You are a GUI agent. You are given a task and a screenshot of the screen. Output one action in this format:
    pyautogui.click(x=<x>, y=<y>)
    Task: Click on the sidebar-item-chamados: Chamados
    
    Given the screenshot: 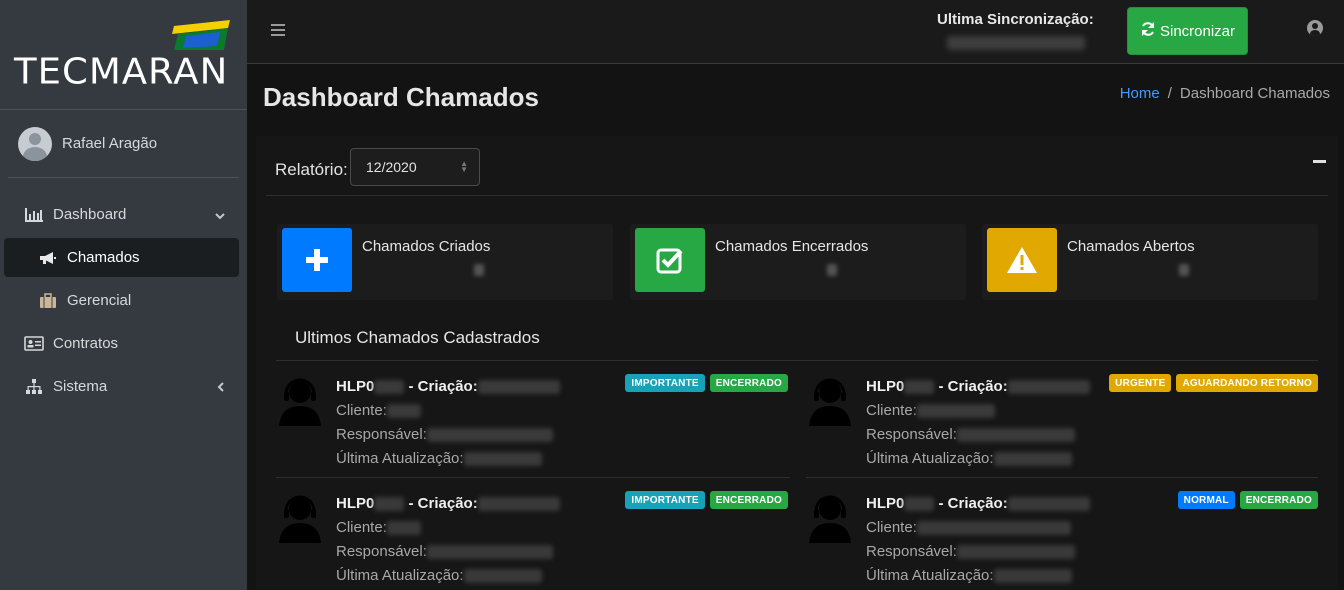 What is the action you would take?
    pyautogui.click(x=121, y=257)
    